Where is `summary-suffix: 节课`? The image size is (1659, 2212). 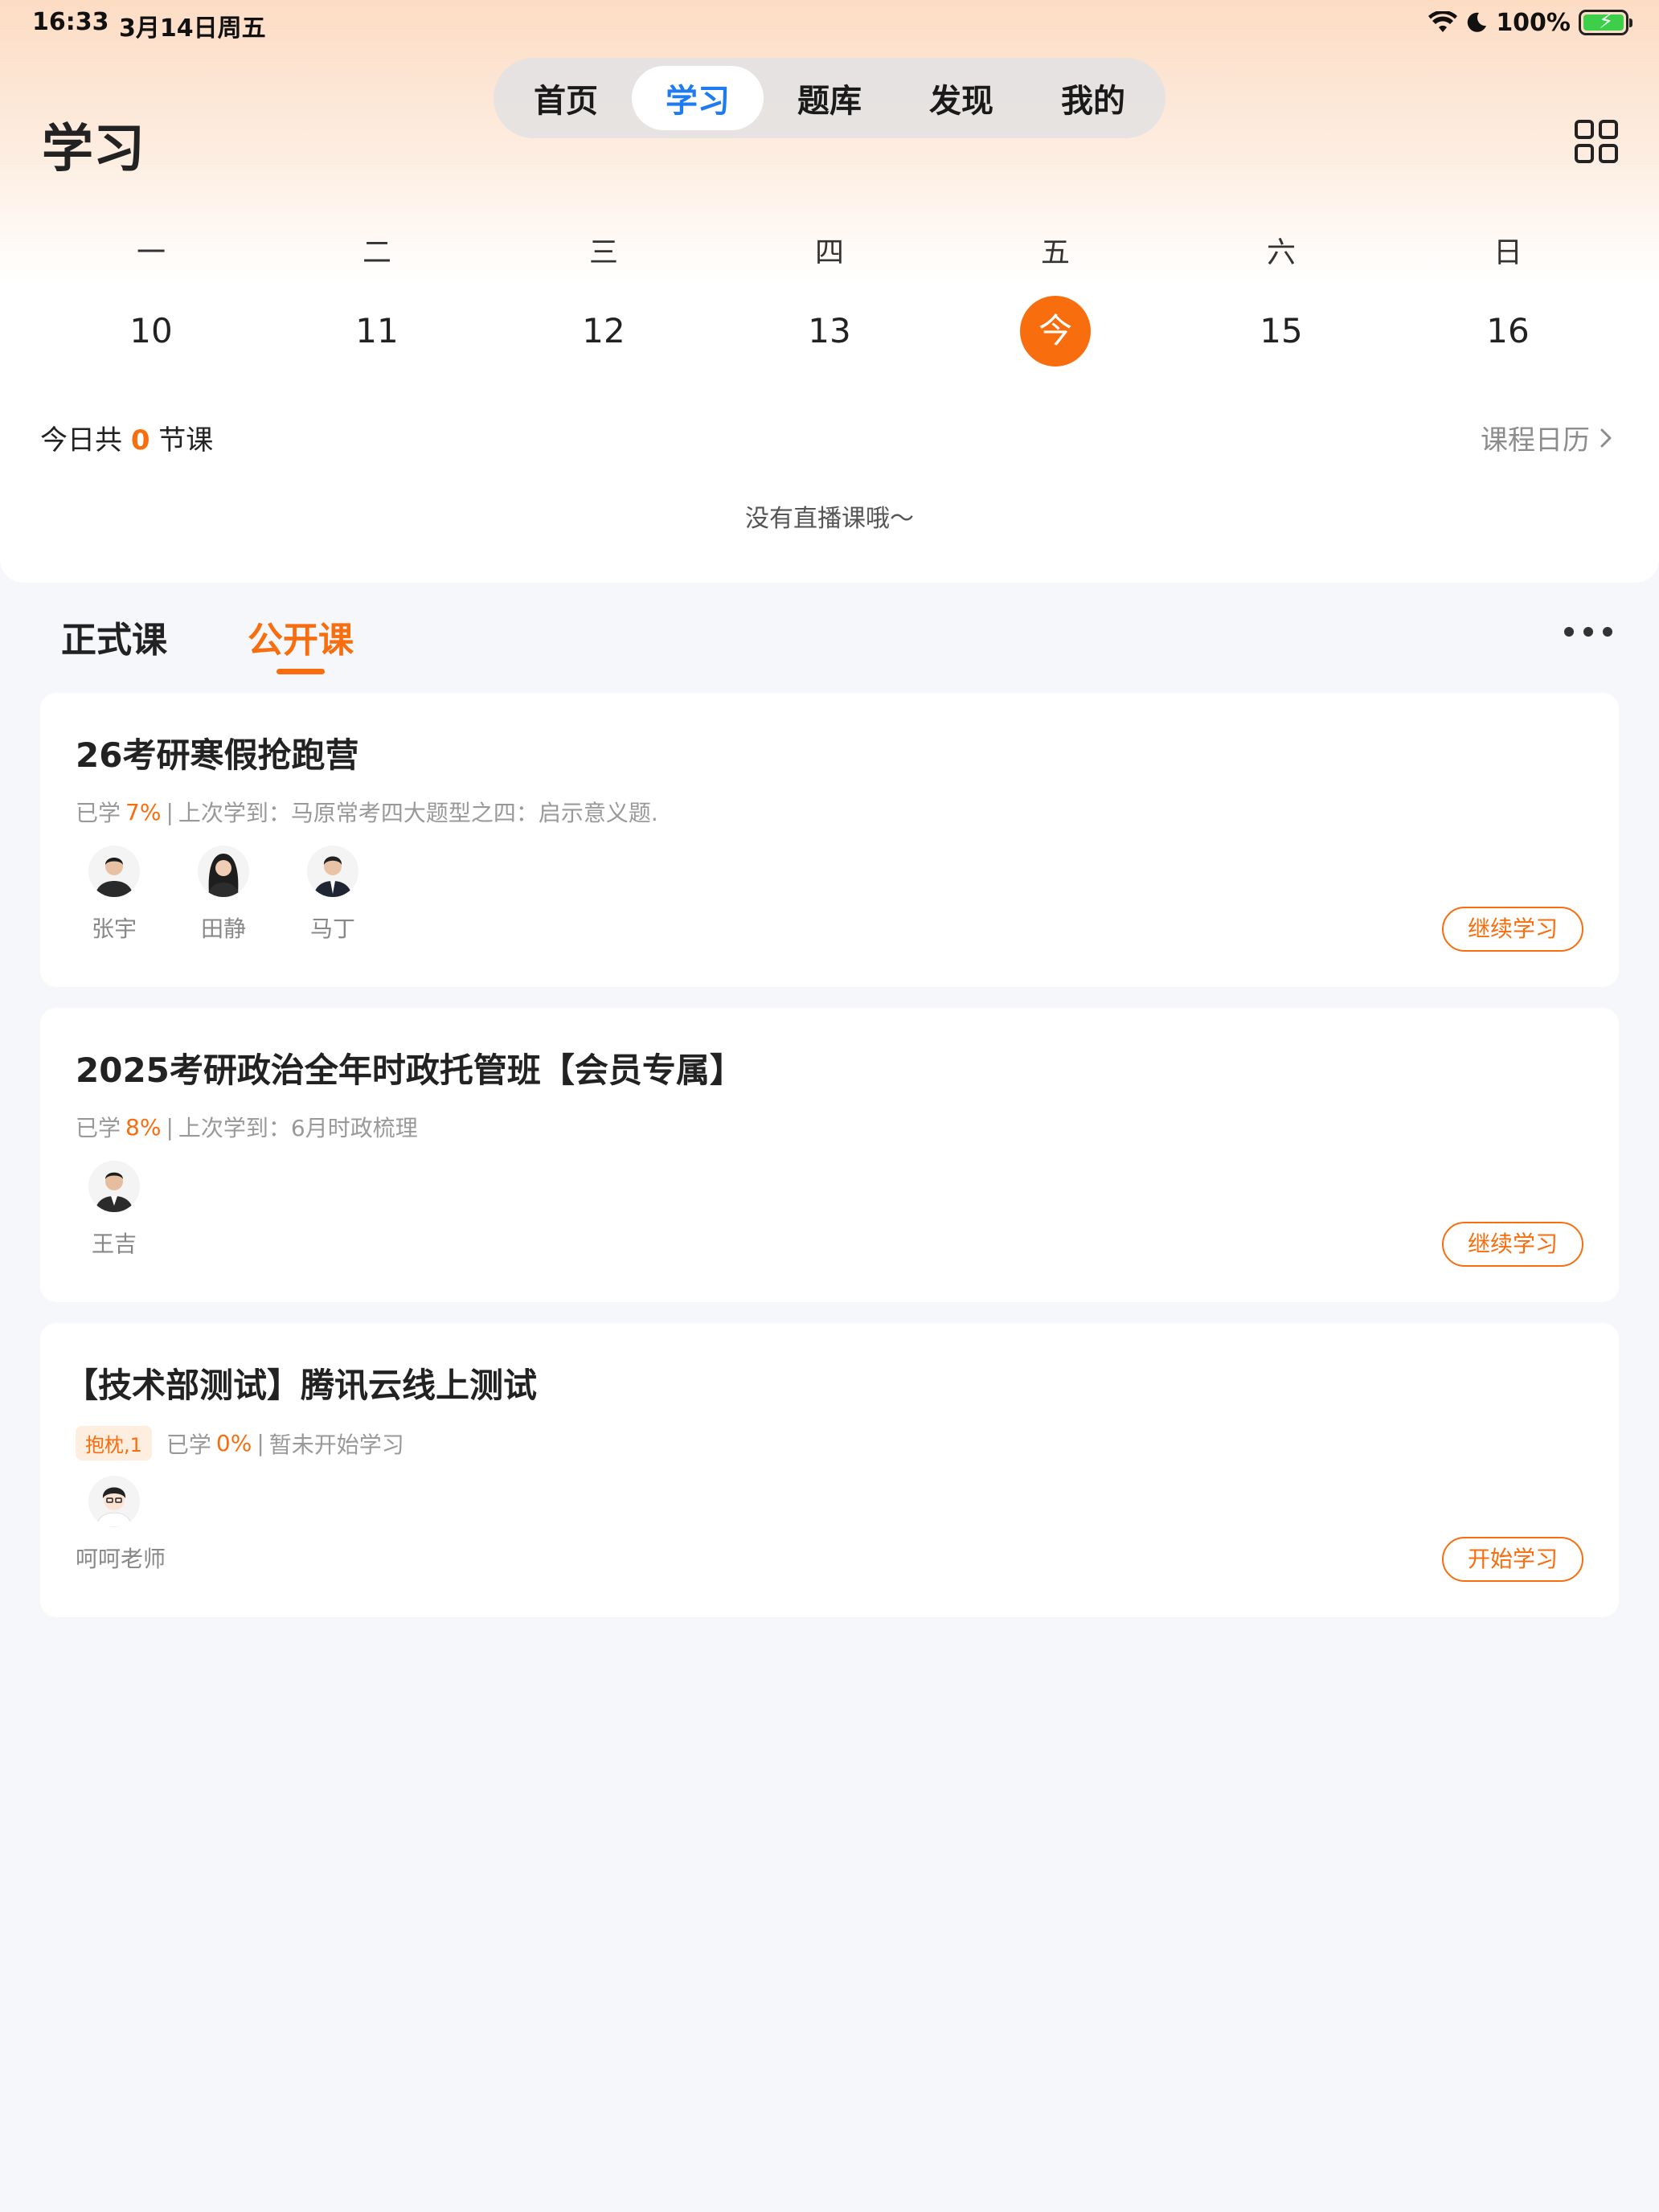 summary-suffix: 节课 is located at coordinates (186, 441).